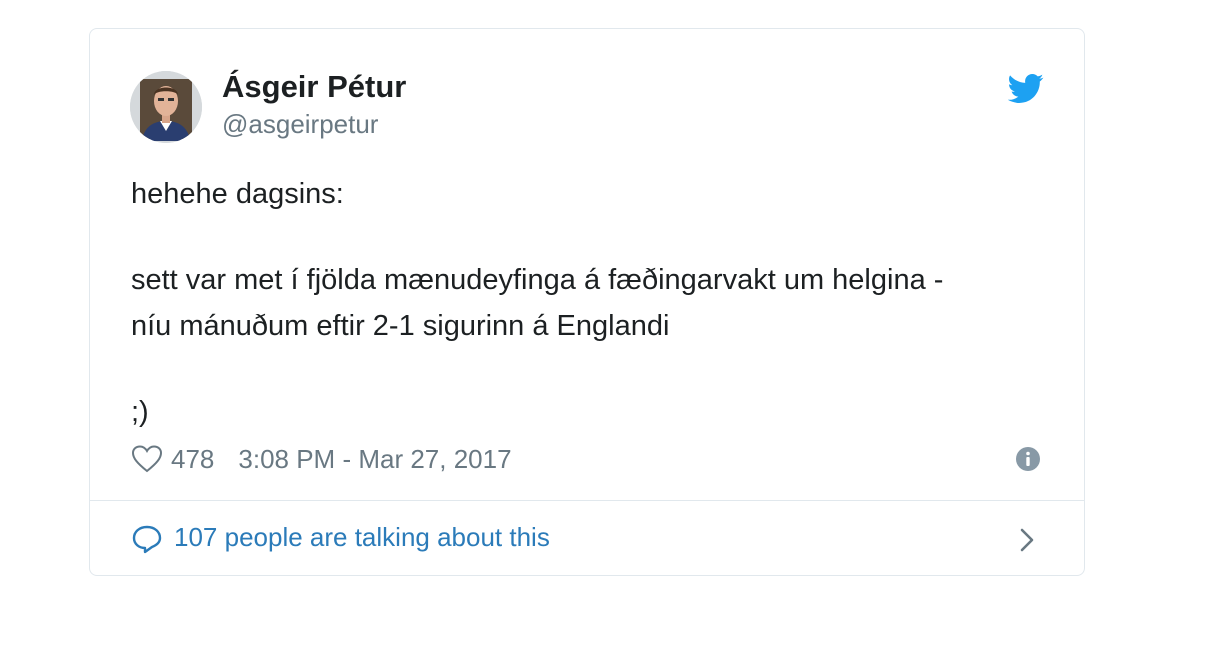 The height and width of the screenshot is (662, 1210). I want to click on avatar-photo, so click(166, 107).